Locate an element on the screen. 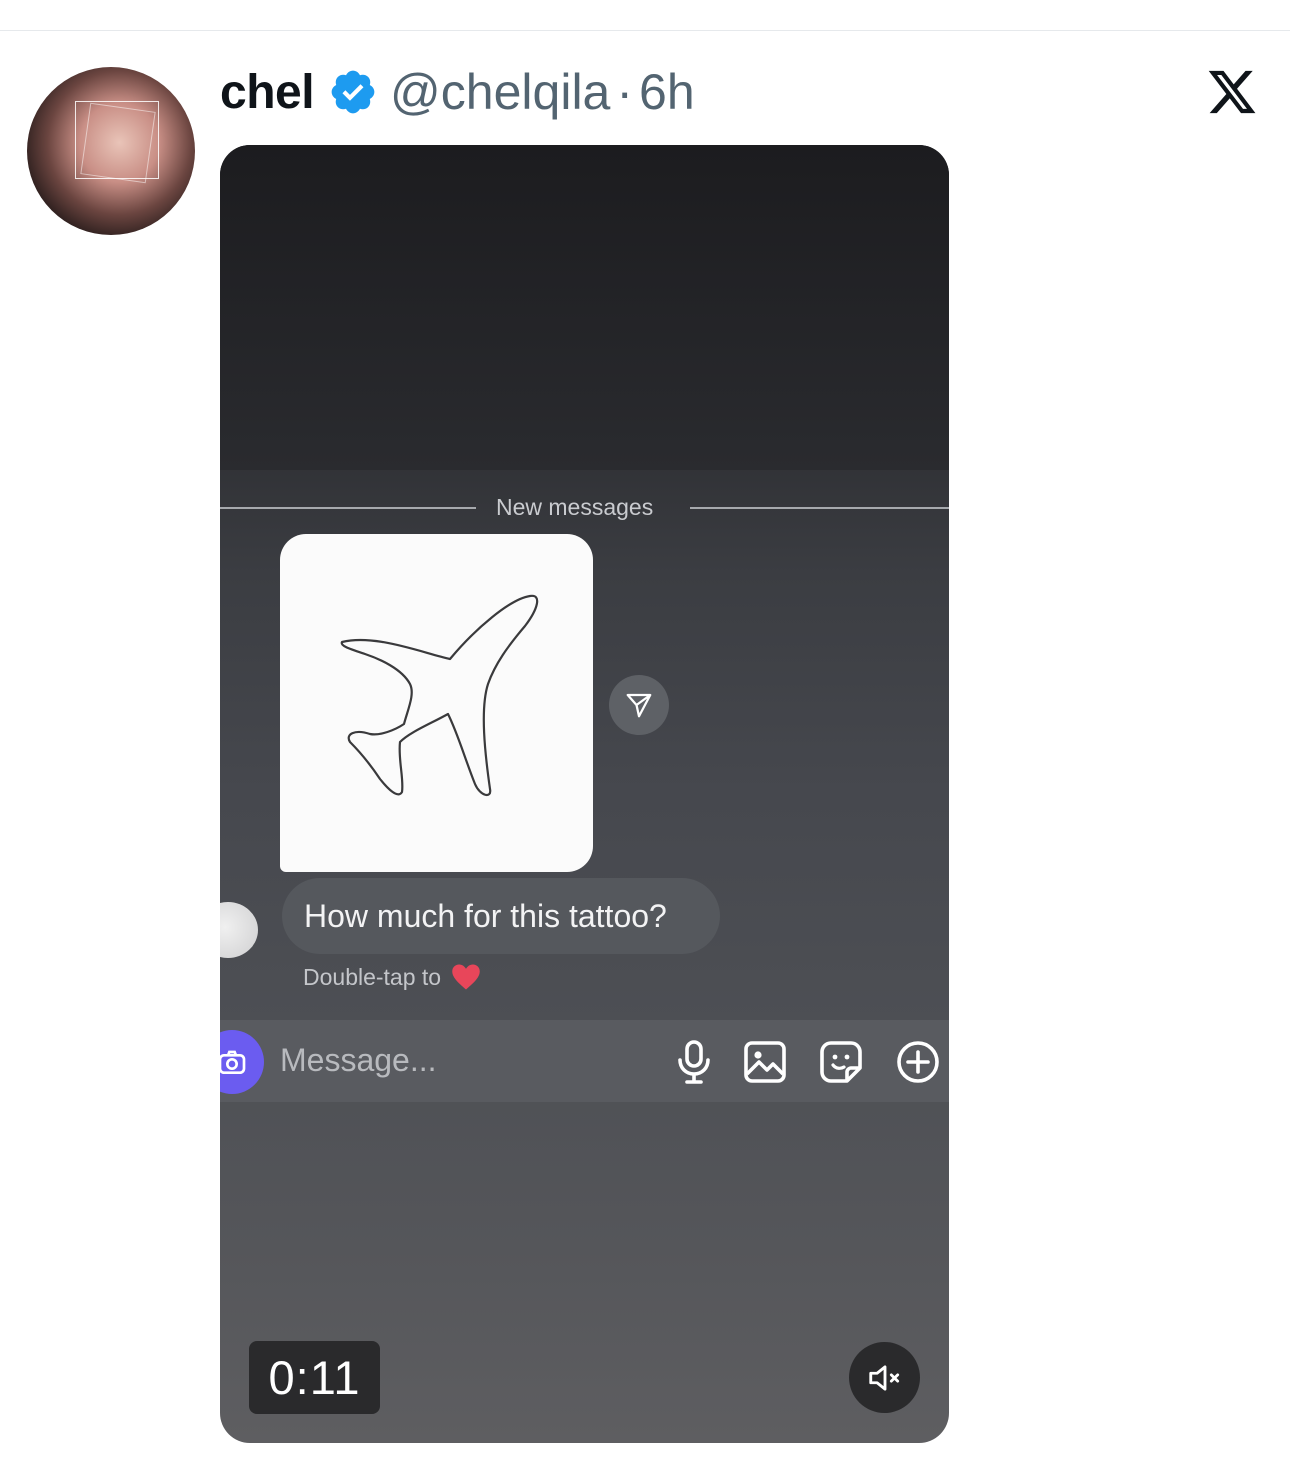 The width and height of the screenshot is (1290, 1478). post-time: 6h is located at coordinates (667, 92).